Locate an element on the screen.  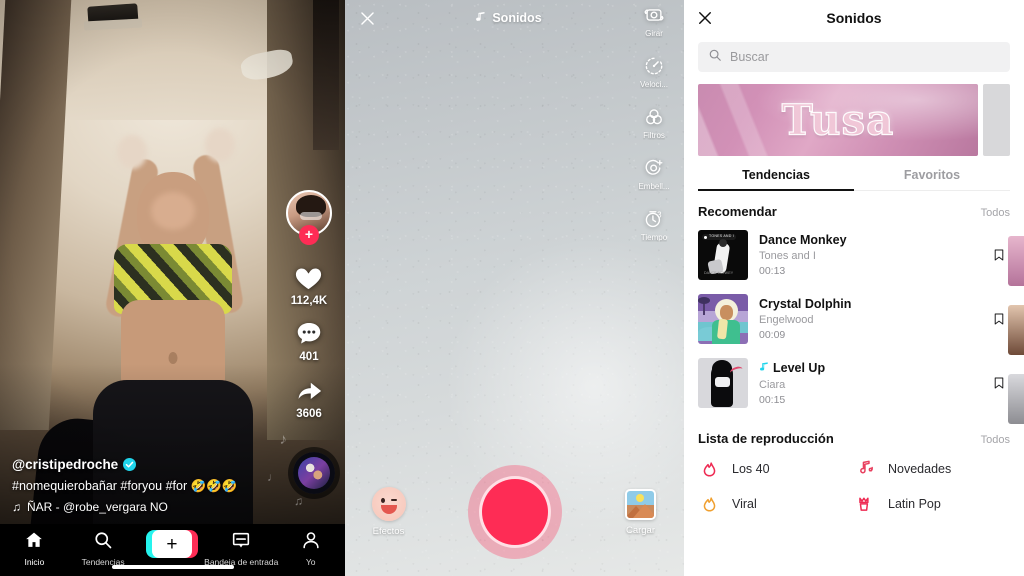
effects-button: Efectos is located at coordinates (389, 512).